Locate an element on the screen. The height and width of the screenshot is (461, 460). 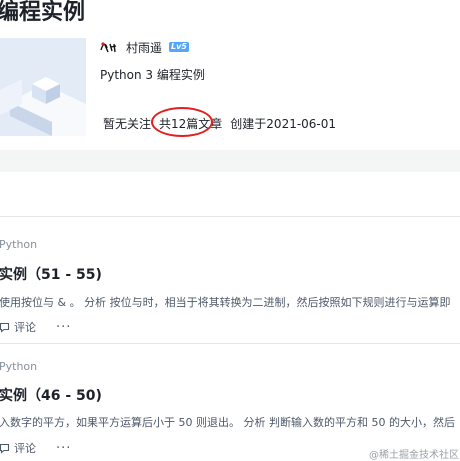
author-row: 村雨遥 Lv5 is located at coordinates (144, 47).